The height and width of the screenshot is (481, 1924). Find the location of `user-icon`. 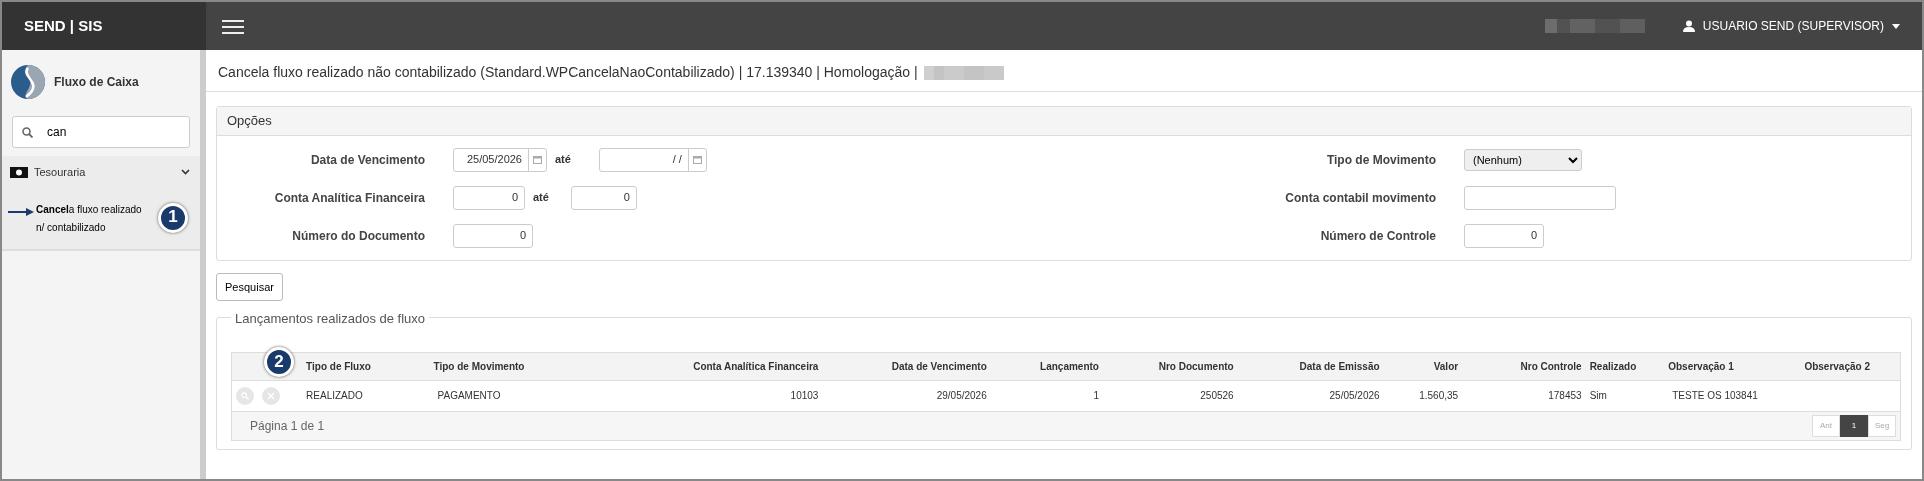

user-icon is located at coordinates (1688, 26).